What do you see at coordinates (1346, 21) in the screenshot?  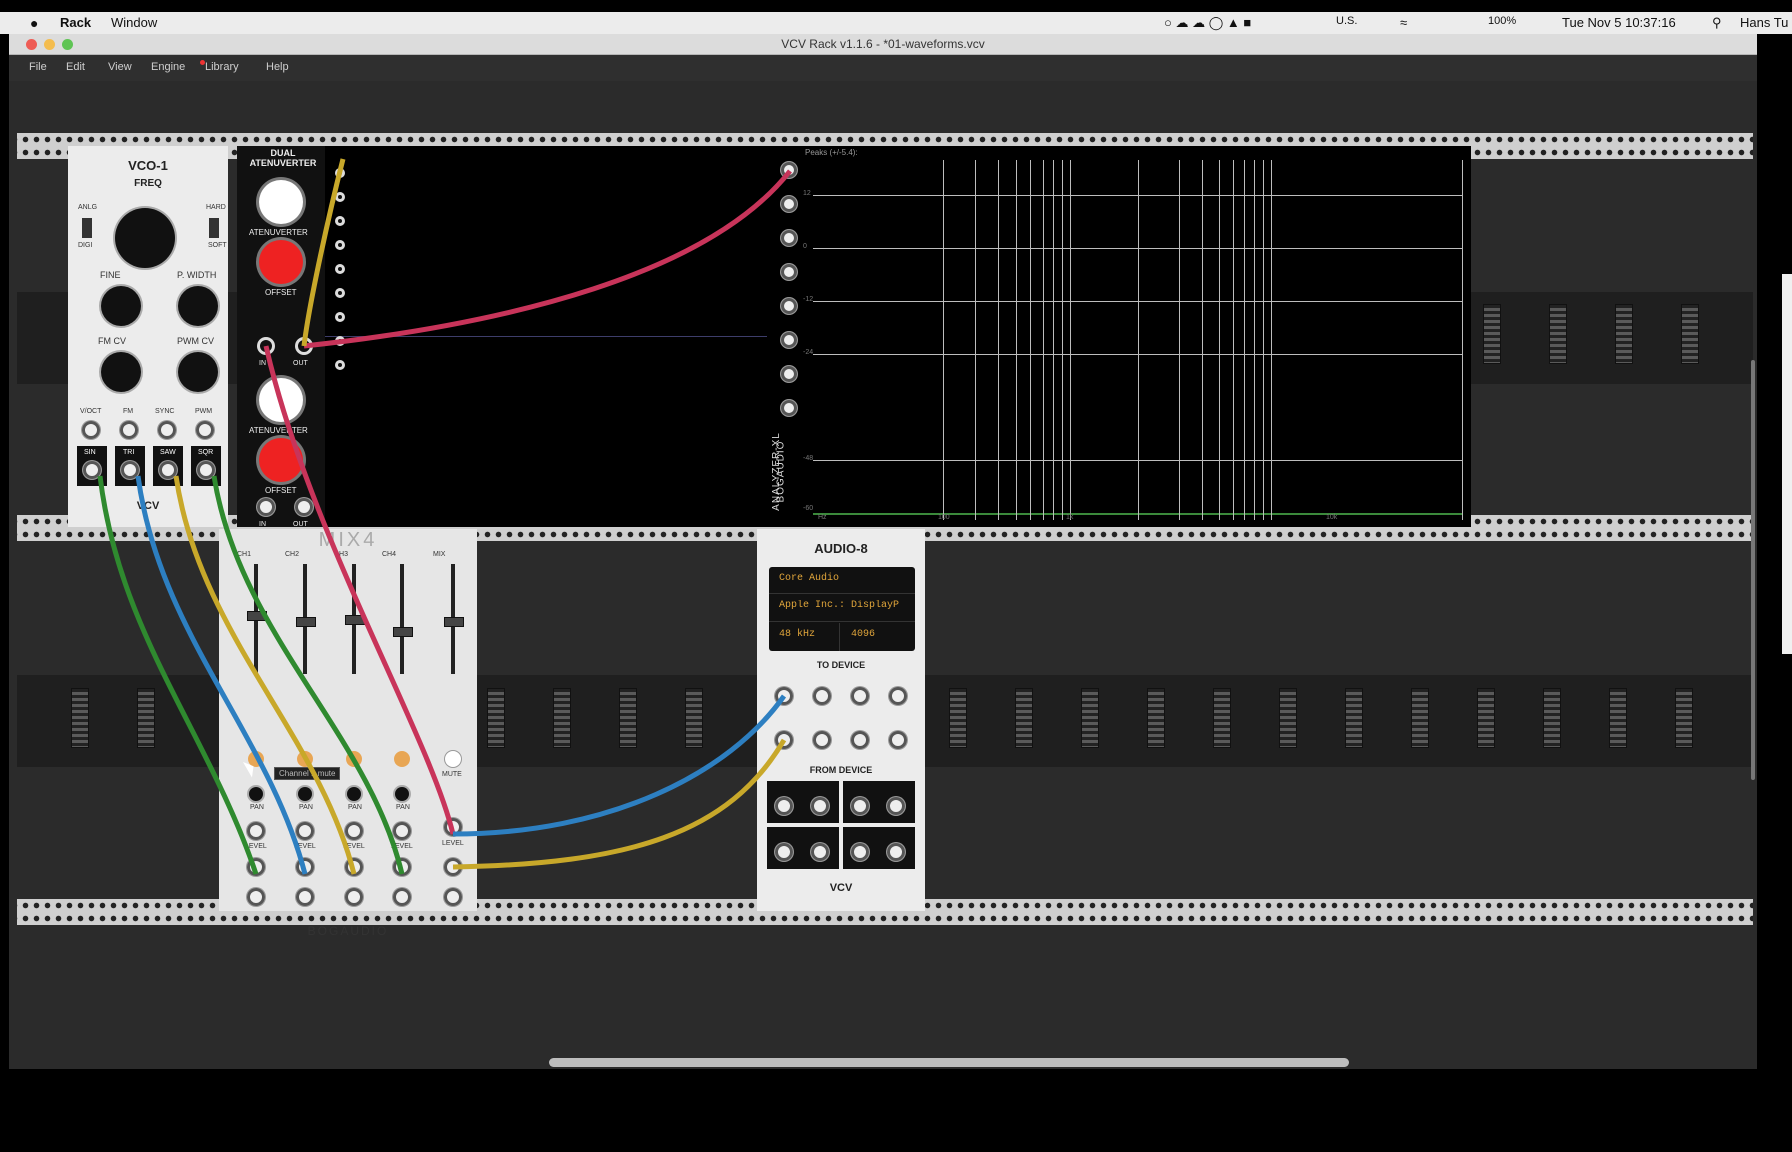 I see `input-source-menu: U.S.` at bounding box center [1346, 21].